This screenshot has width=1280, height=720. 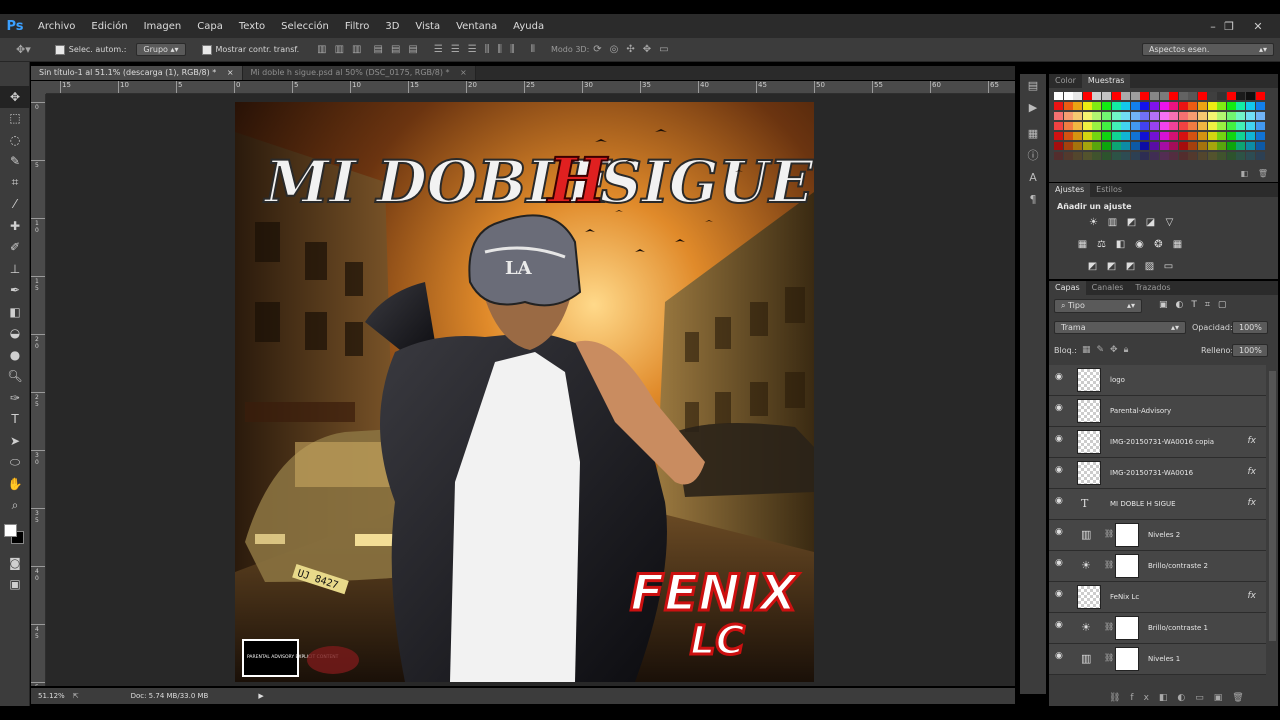 What do you see at coordinates (1093, 222) in the screenshot?
I see `brightness-contrast-icon: ☀` at bounding box center [1093, 222].